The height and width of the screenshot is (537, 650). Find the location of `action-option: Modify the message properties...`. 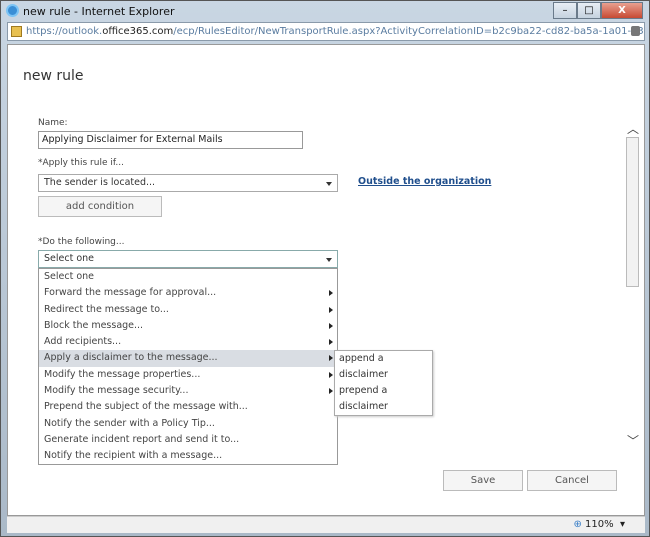

action-option: Modify the message properties... is located at coordinates (188, 375).